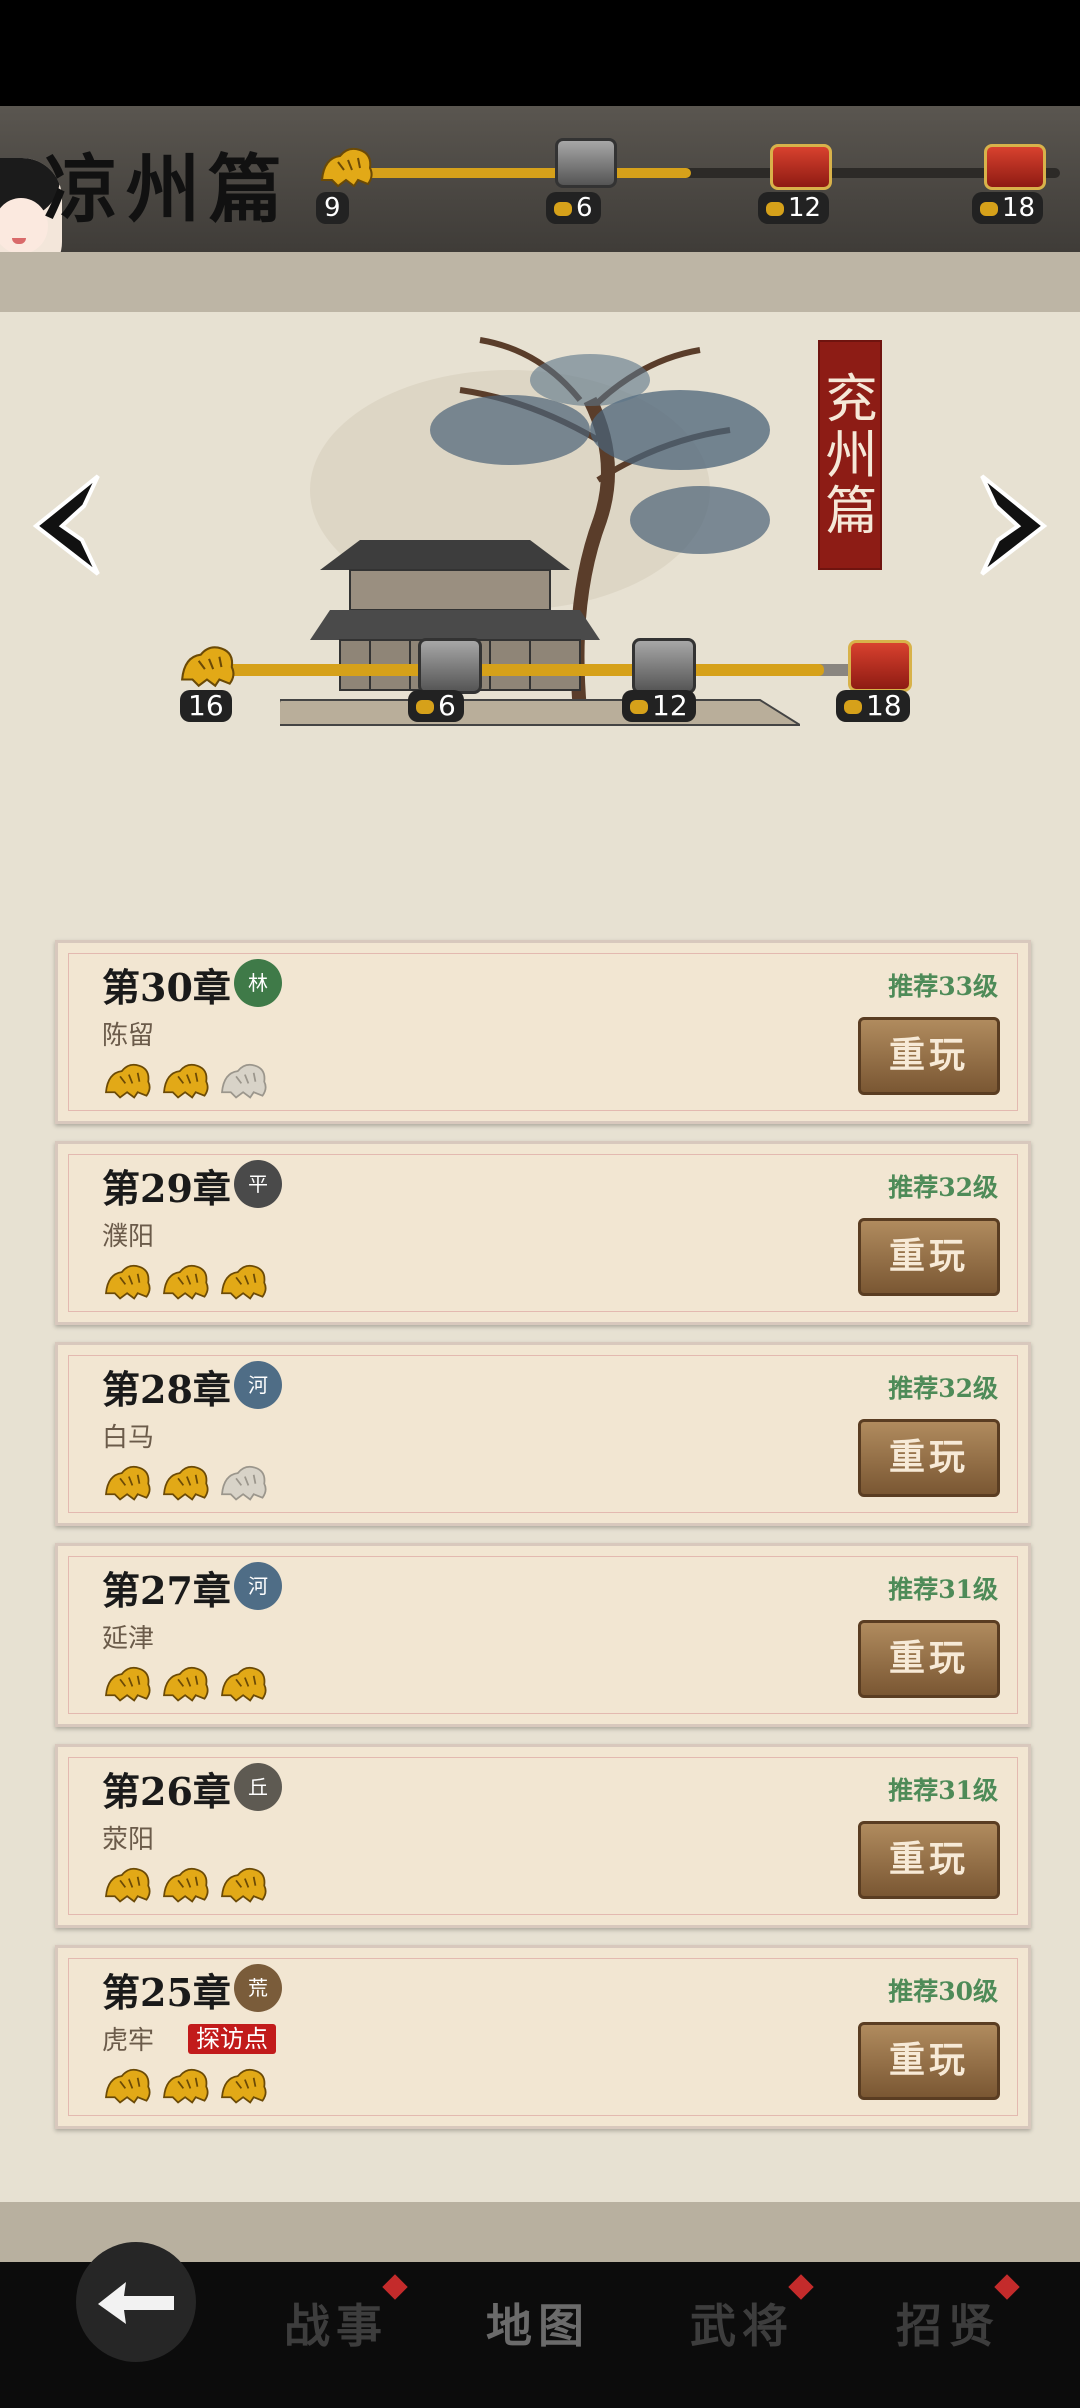  I want to click on nav-item-recruit: 招贤, so click(948, 2323).